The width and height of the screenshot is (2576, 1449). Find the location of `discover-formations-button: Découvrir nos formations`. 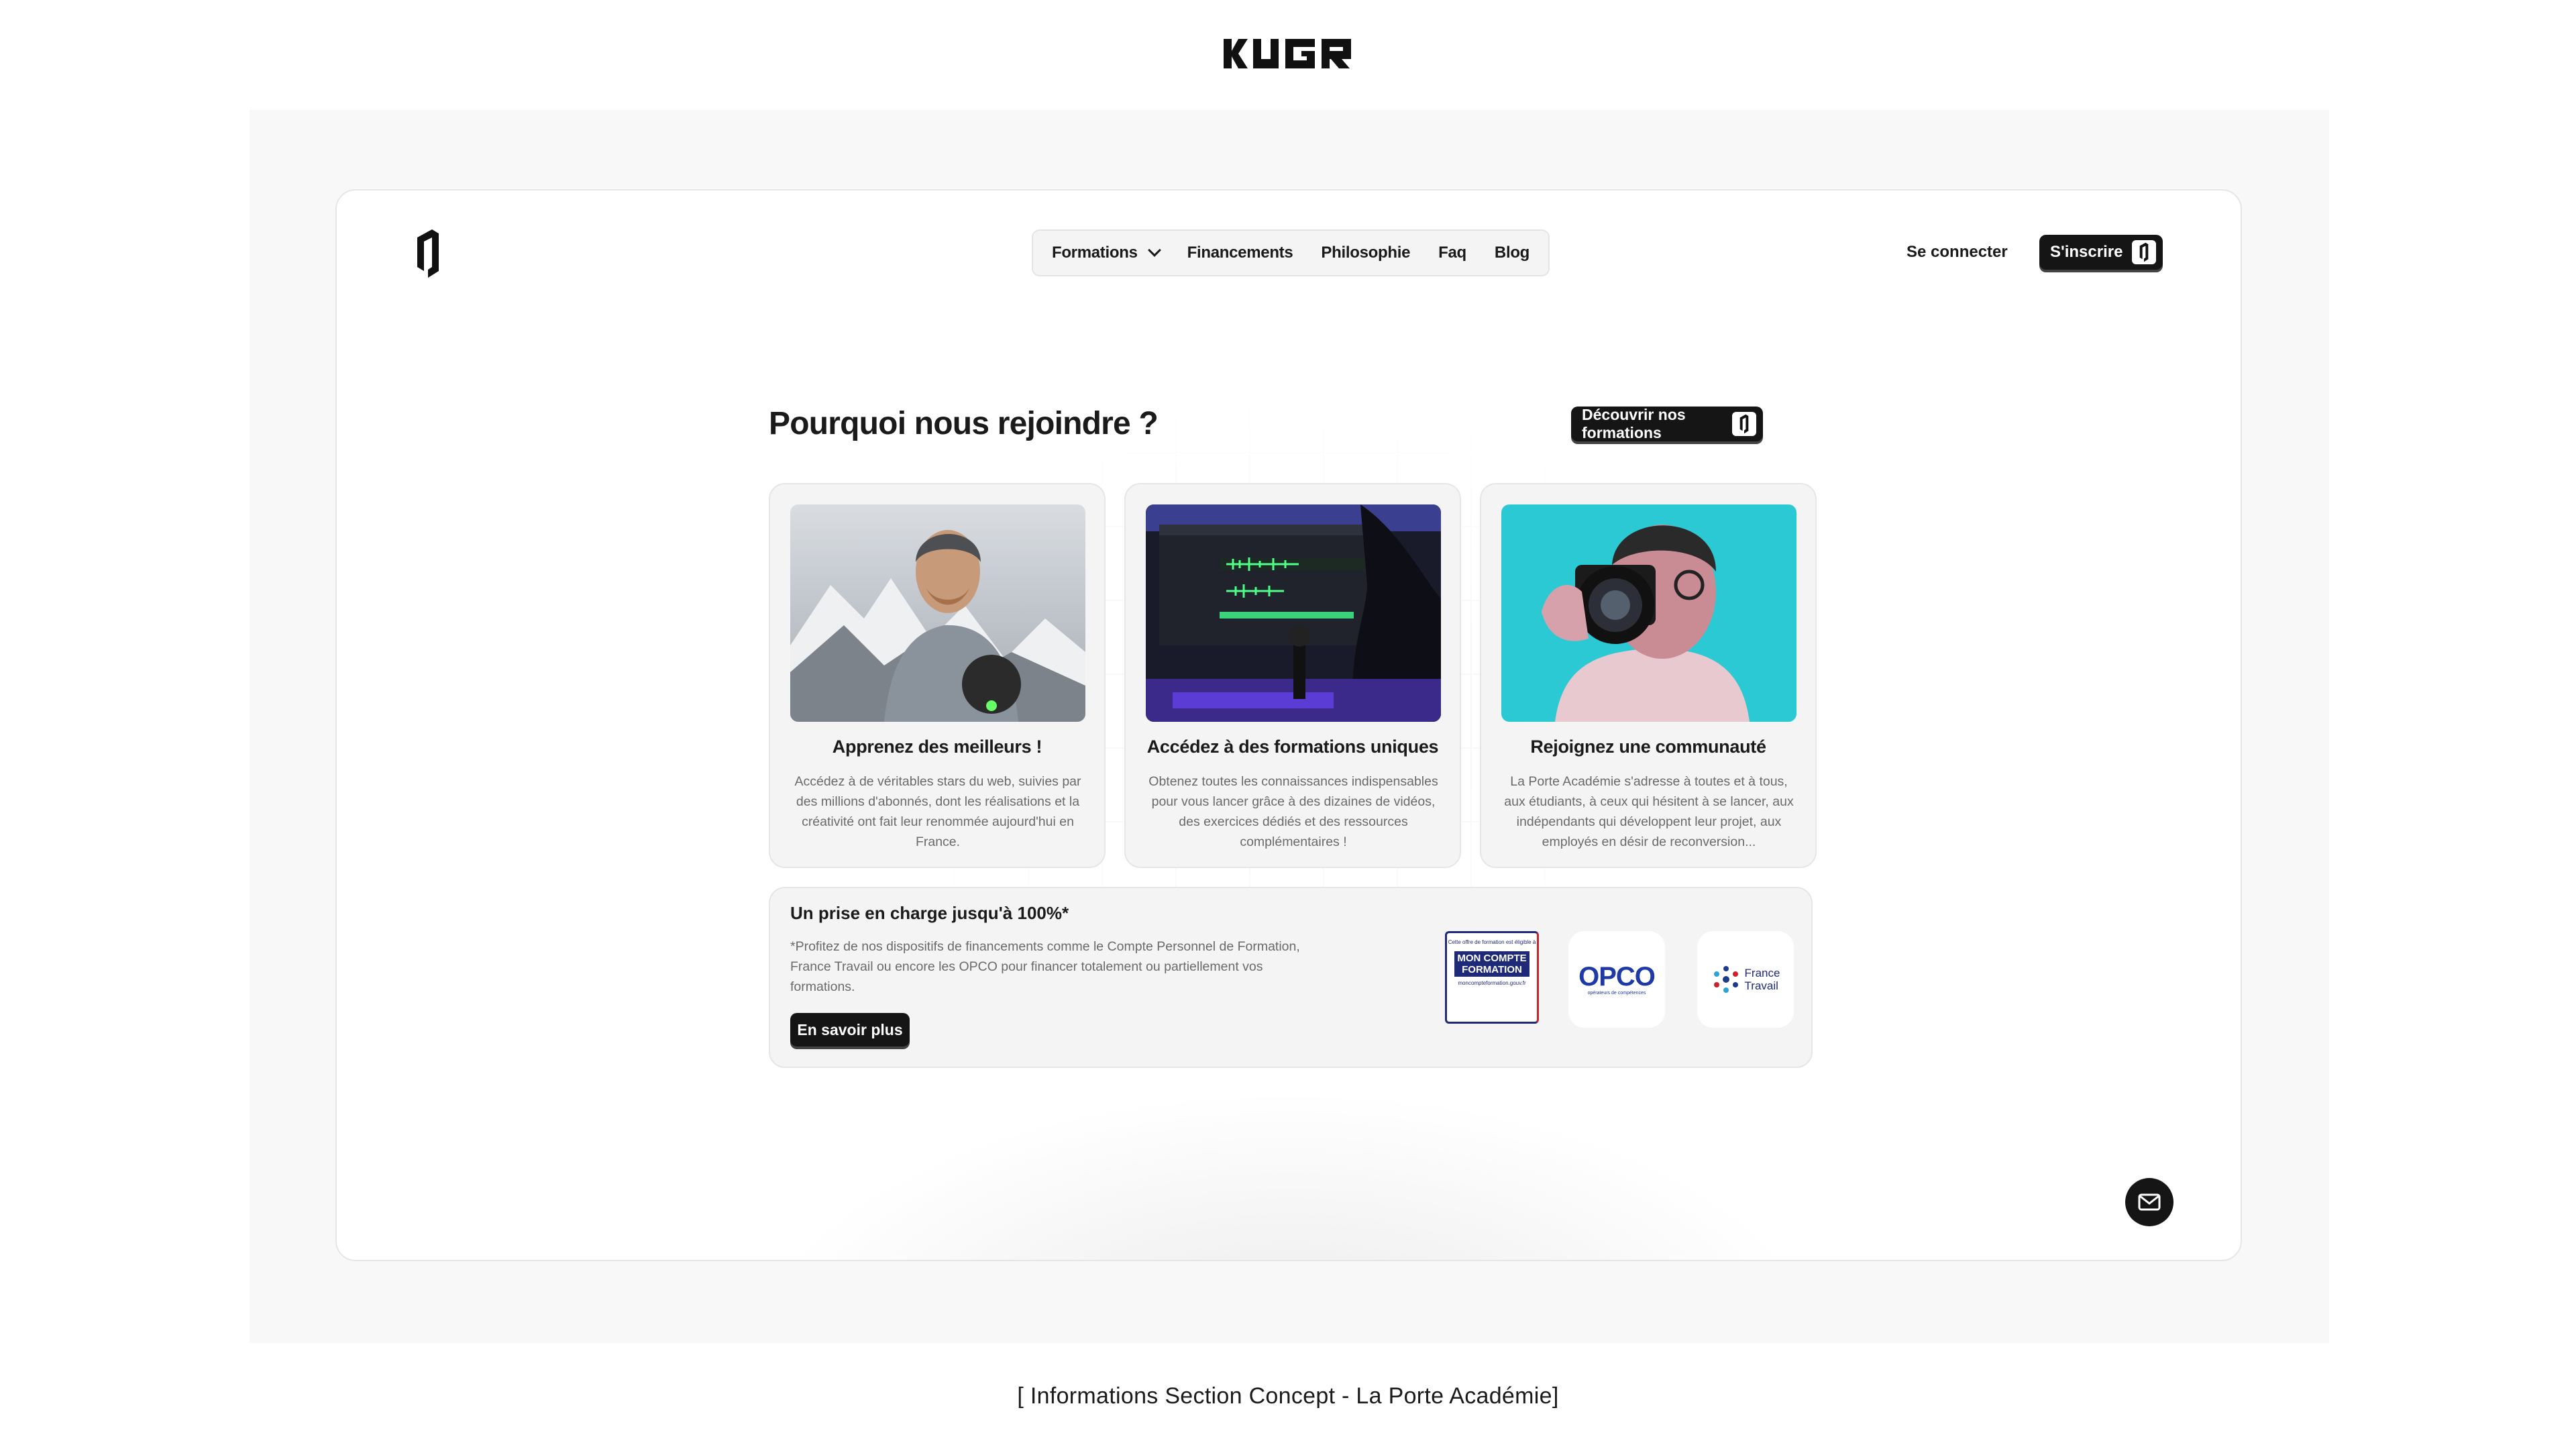

discover-formations-button: Découvrir nos formations is located at coordinates (1667, 423).